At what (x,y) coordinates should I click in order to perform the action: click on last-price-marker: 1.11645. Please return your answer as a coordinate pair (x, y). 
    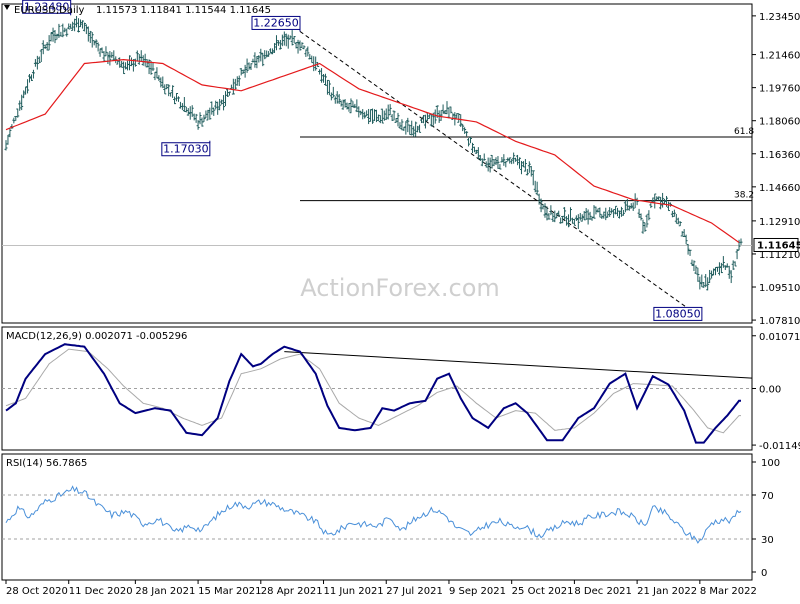
    Looking at the image, I should click on (776, 244).